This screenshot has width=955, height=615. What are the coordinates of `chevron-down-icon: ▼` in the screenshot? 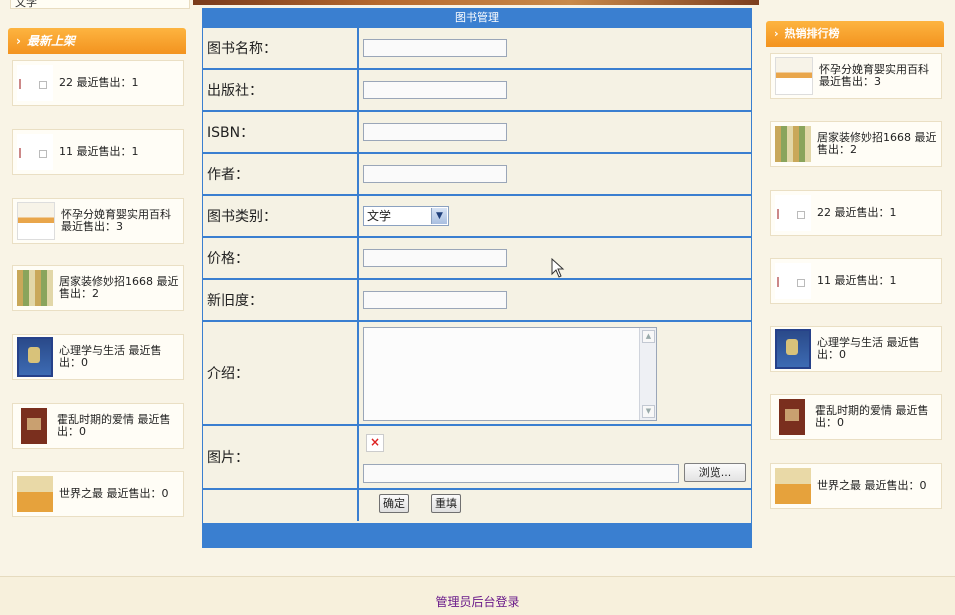 It's located at (439, 216).